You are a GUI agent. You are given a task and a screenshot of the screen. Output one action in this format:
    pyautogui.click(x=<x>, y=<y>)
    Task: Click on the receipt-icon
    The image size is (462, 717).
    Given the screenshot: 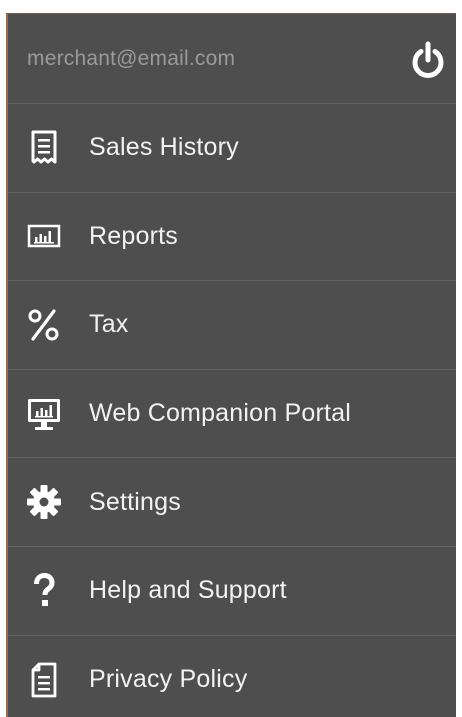 What is the action you would take?
    pyautogui.click(x=44, y=148)
    